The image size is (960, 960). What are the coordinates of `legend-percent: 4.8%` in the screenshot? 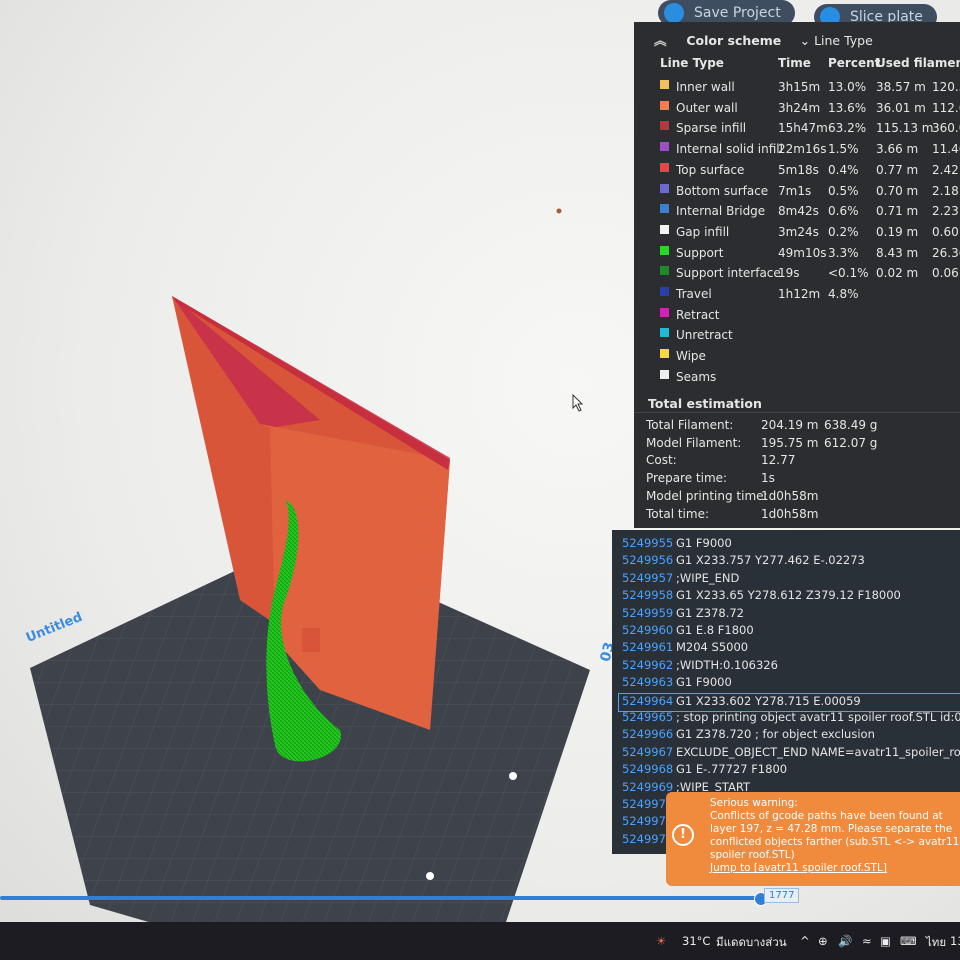 It's located at (843, 294).